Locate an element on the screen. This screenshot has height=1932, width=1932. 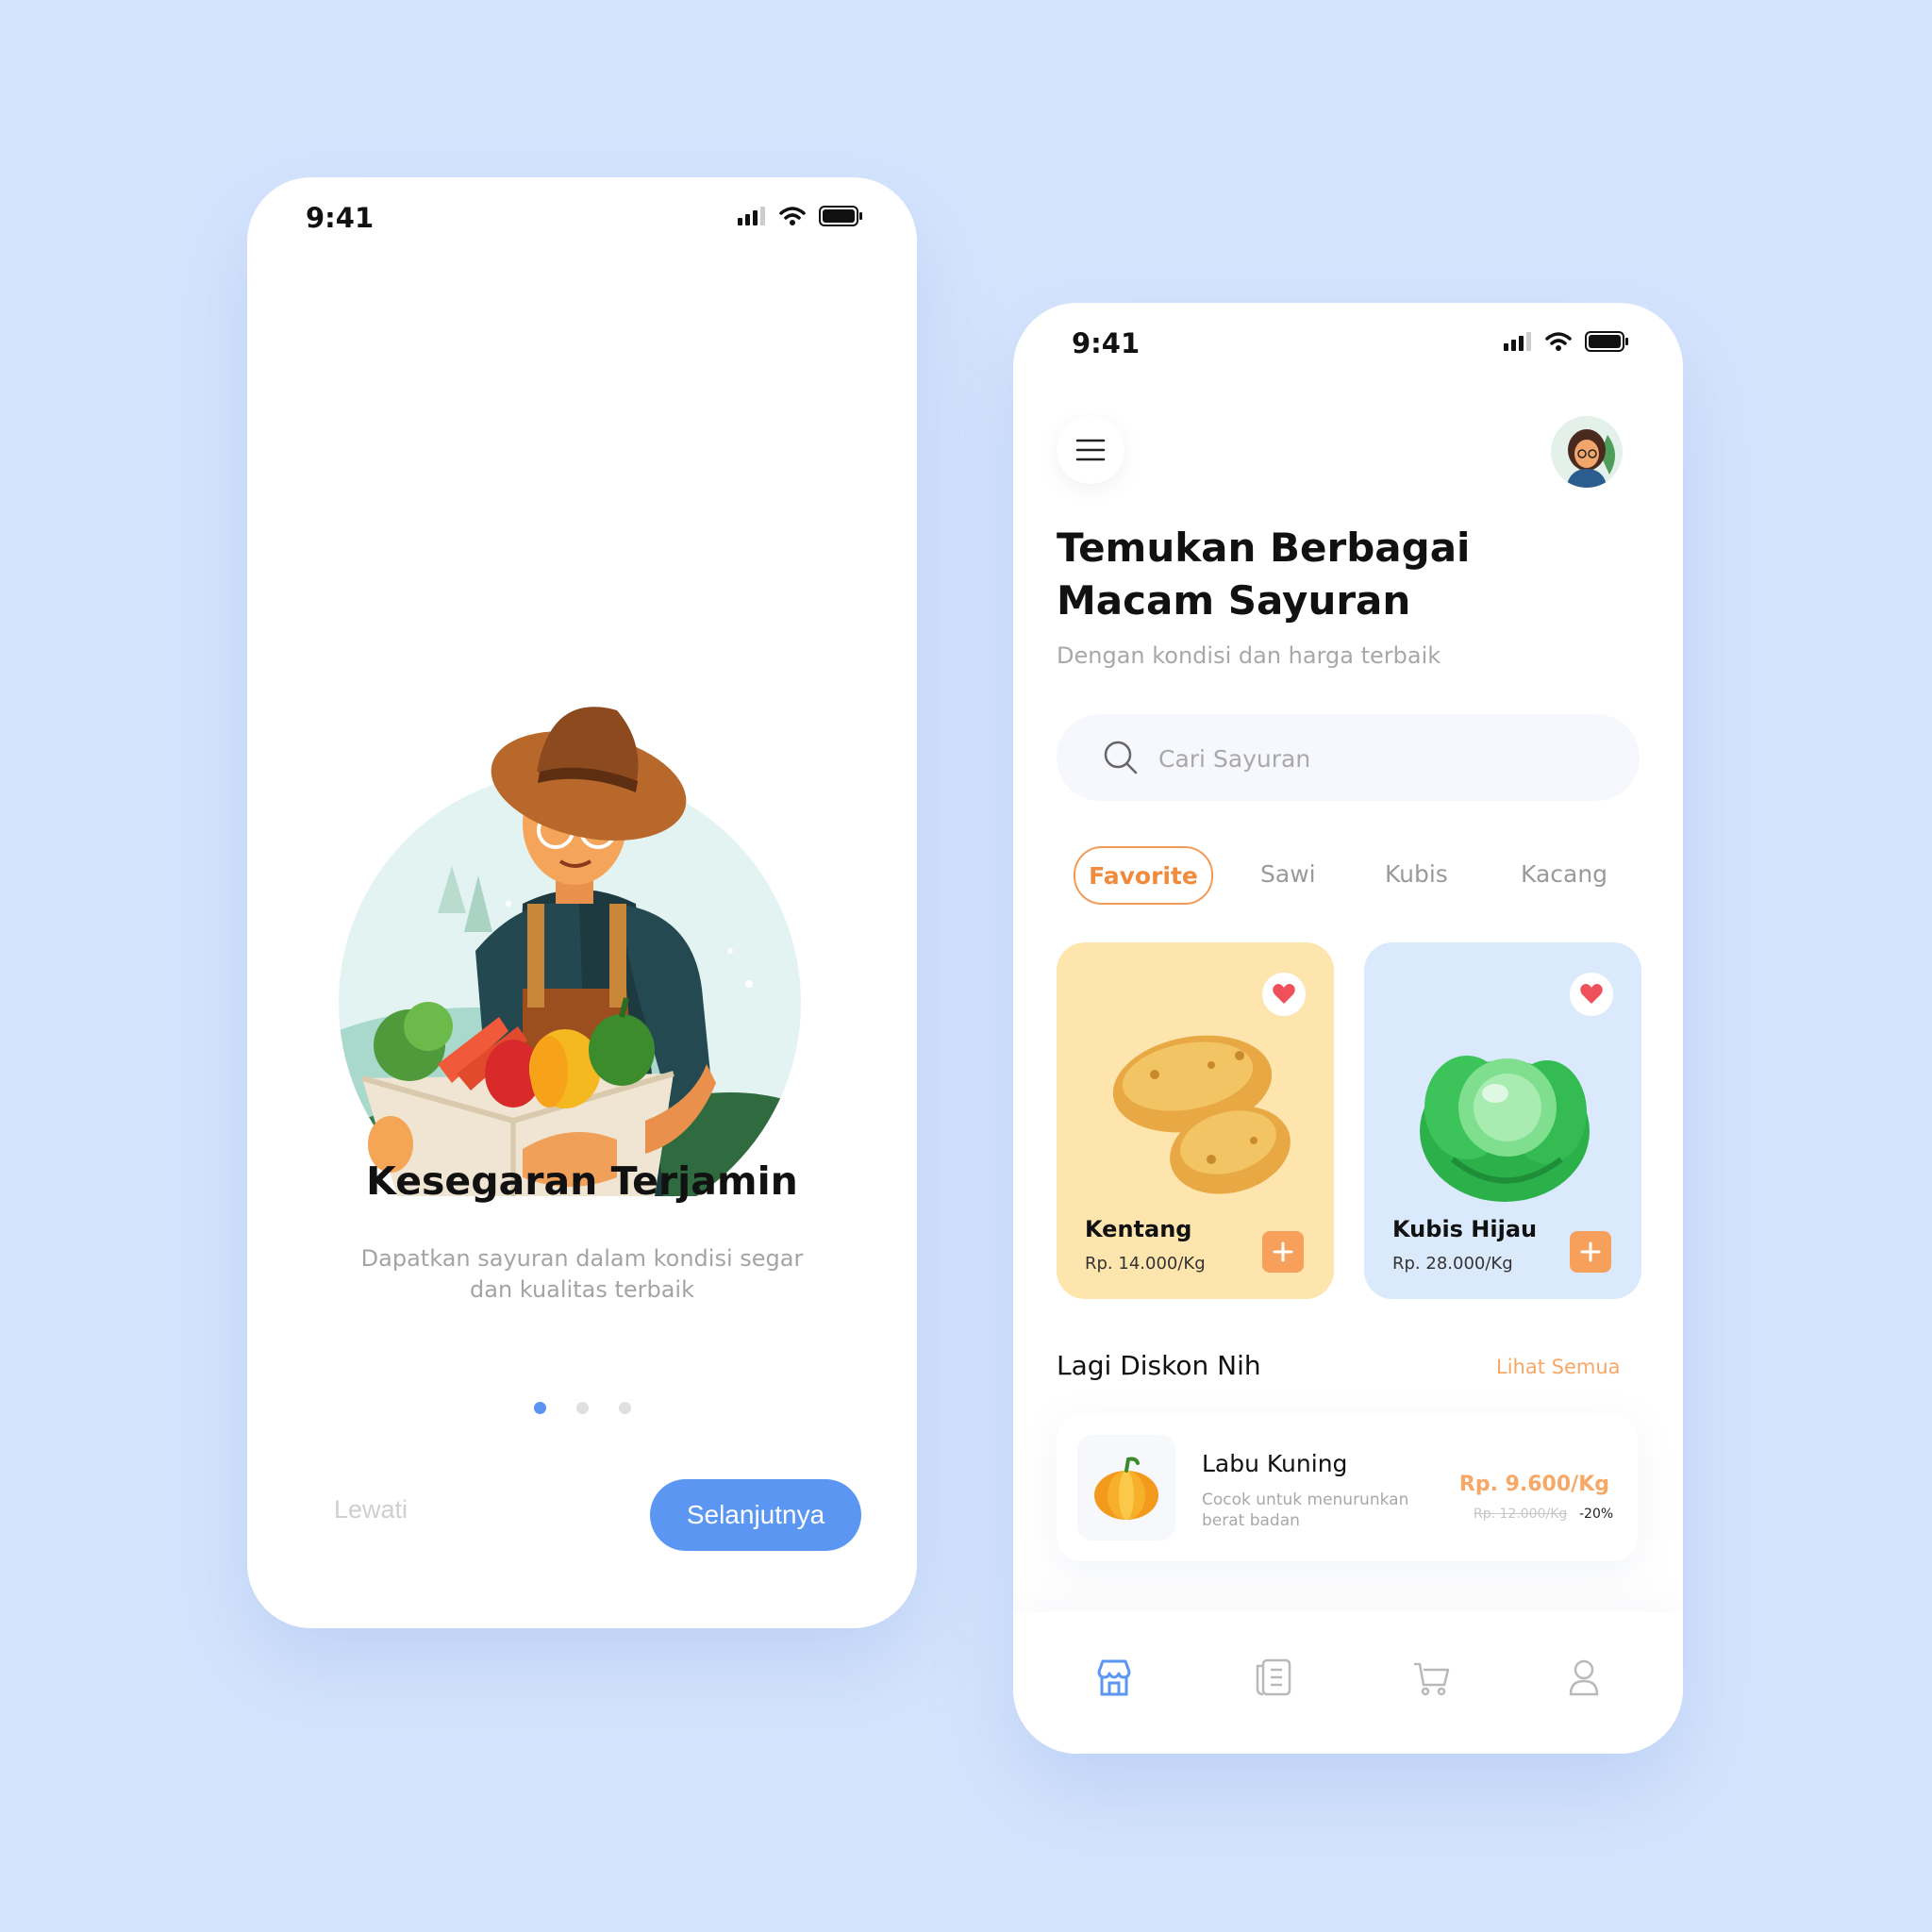
page-subtitle: Dengan kondisi dan harga terbaik is located at coordinates (1249, 655).